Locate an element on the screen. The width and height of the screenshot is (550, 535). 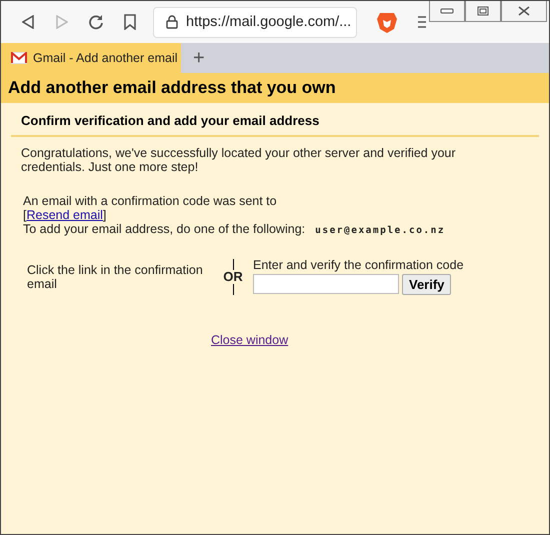
minimize-icon is located at coordinates (447, 11).